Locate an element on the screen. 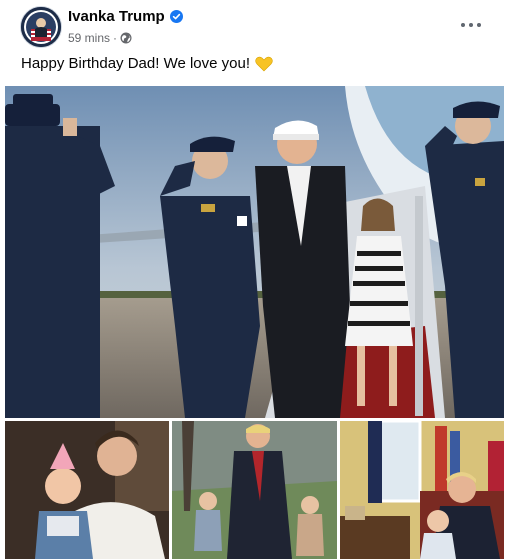 The height and width of the screenshot is (559, 509). yellow-heart-icon is located at coordinates (264, 64).